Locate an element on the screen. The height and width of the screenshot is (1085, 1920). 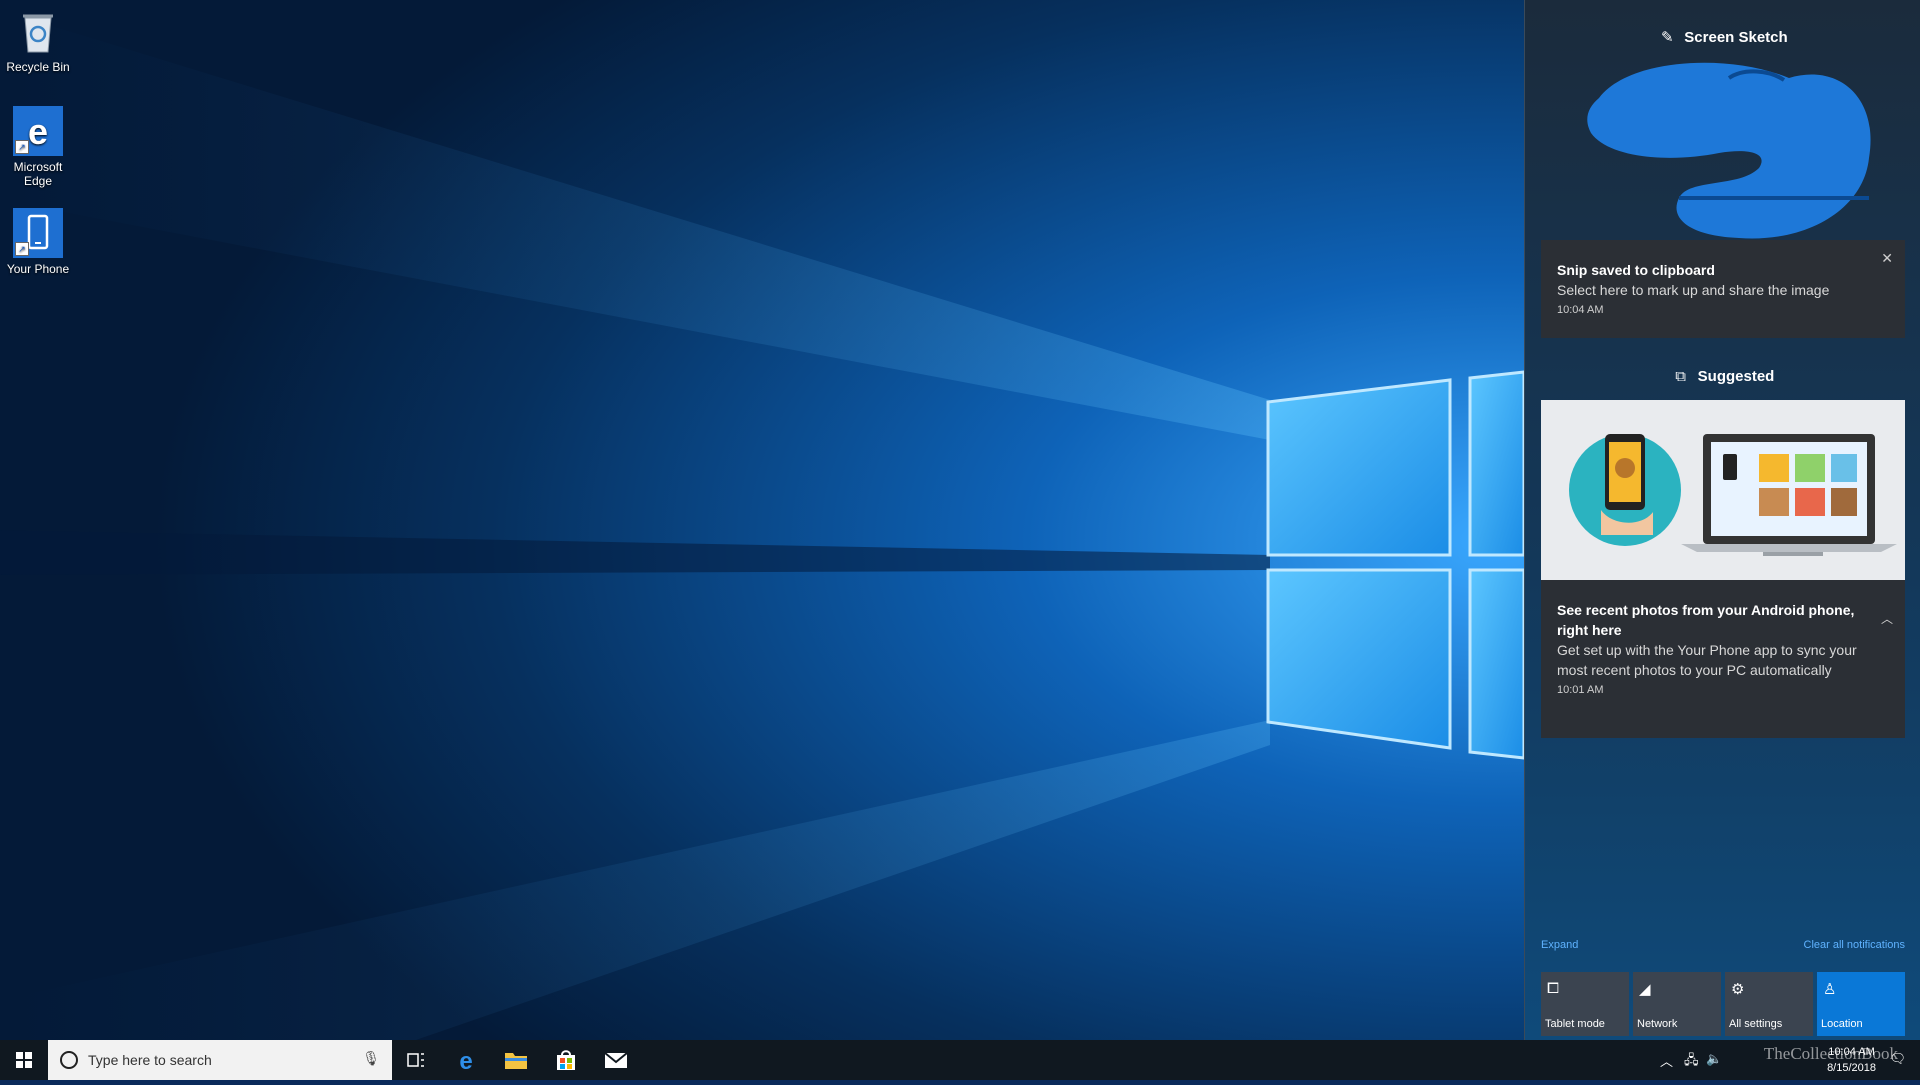
desktop-icon-recycle-bin: Recycle Bin is located at coordinates (38, 40).